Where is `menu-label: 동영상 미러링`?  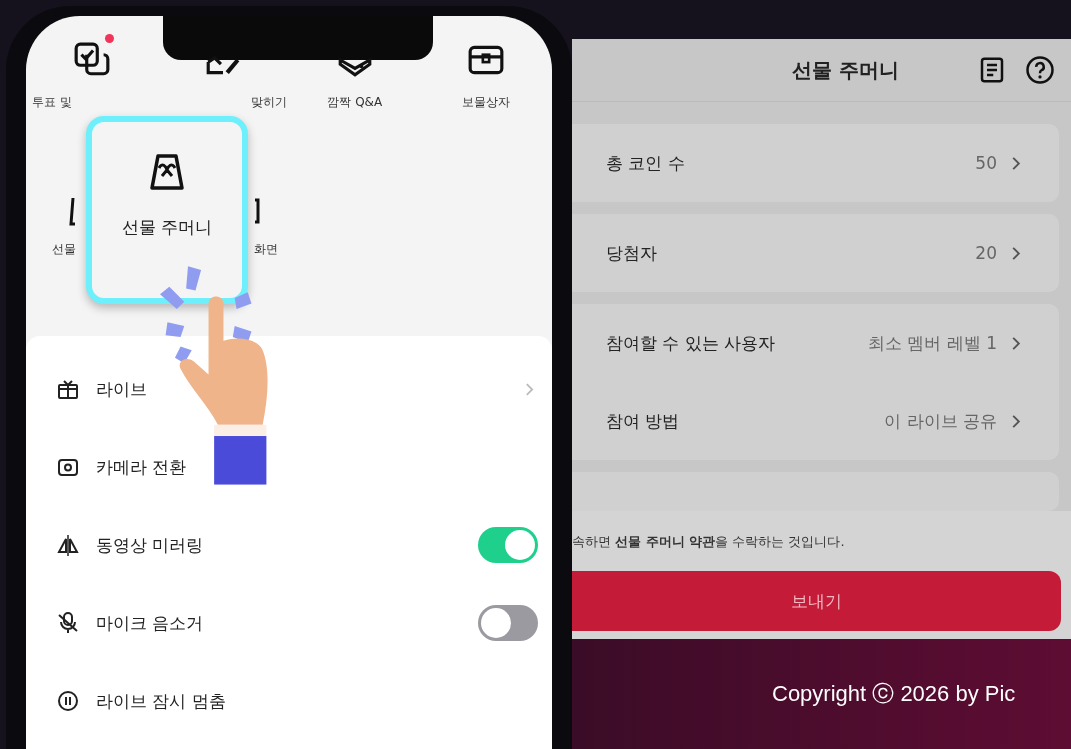
menu-label: 동영상 미러링 is located at coordinates (279, 545).